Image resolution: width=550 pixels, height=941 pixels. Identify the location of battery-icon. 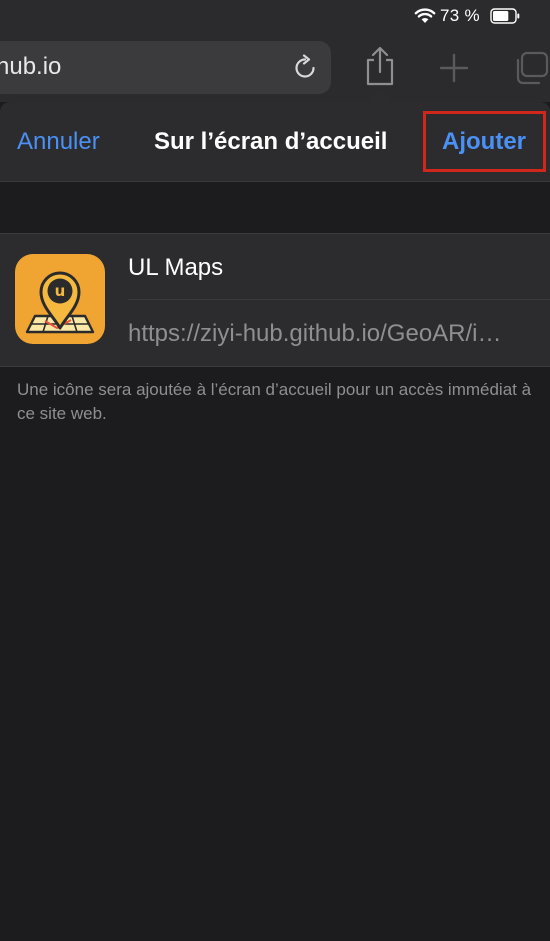
(505, 16).